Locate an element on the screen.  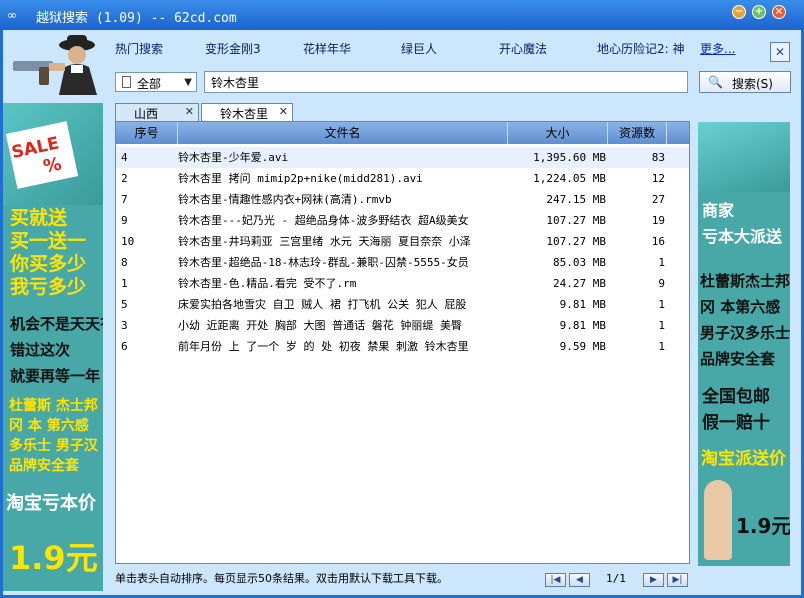
left-ad-line: 冈 本 第六感 is located at coordinates (49, 426).